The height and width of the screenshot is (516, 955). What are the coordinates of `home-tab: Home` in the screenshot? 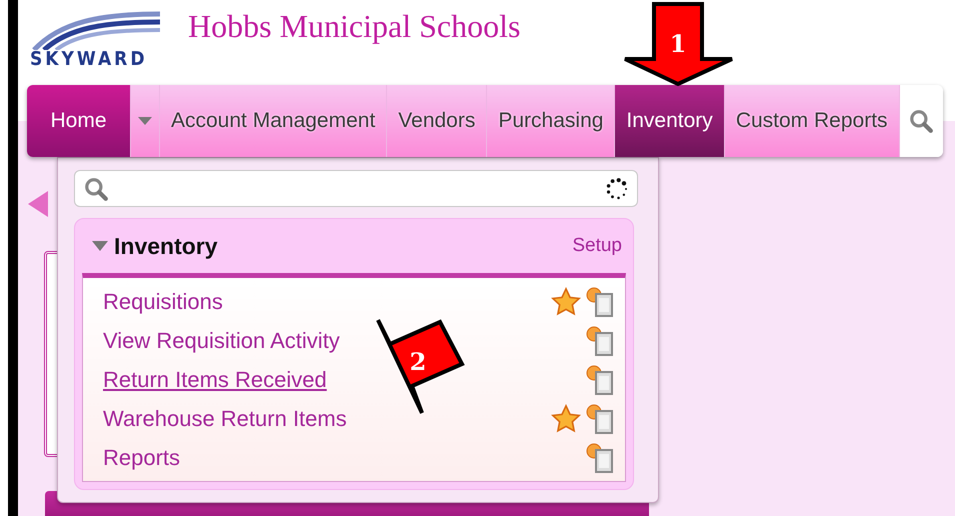 It's located at (79, 121).